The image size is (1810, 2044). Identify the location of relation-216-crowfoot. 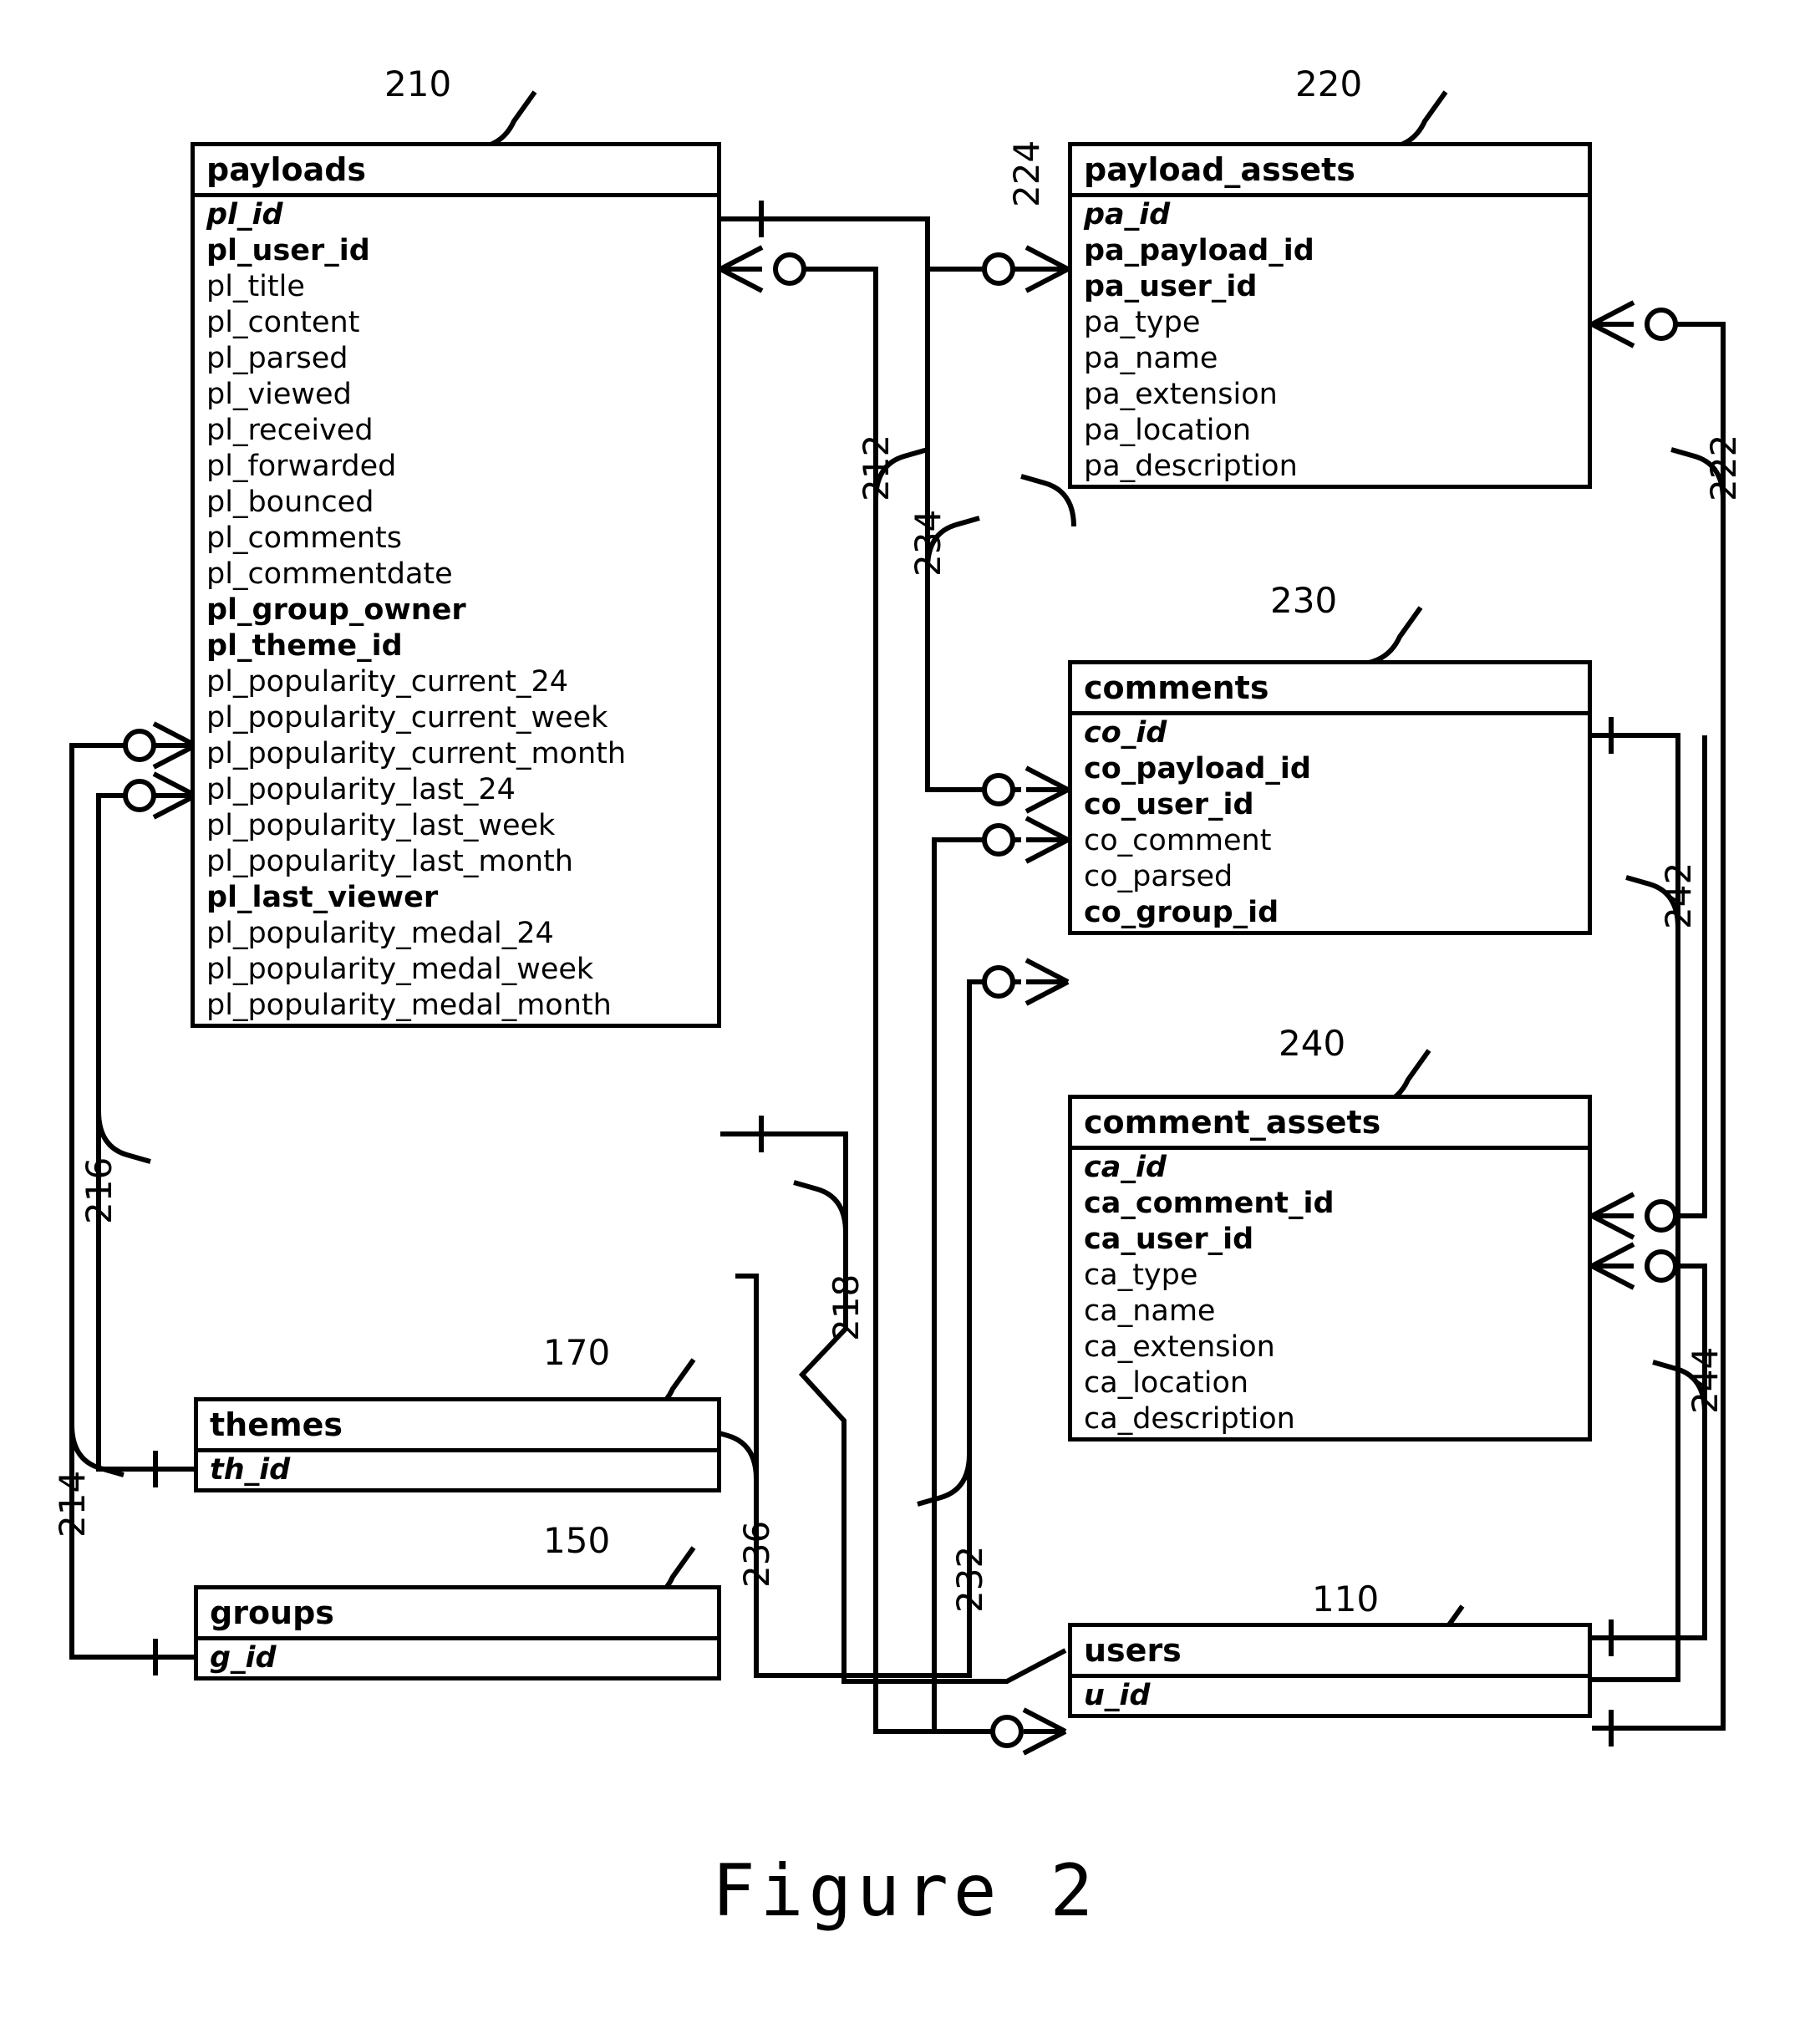
(174, 795).